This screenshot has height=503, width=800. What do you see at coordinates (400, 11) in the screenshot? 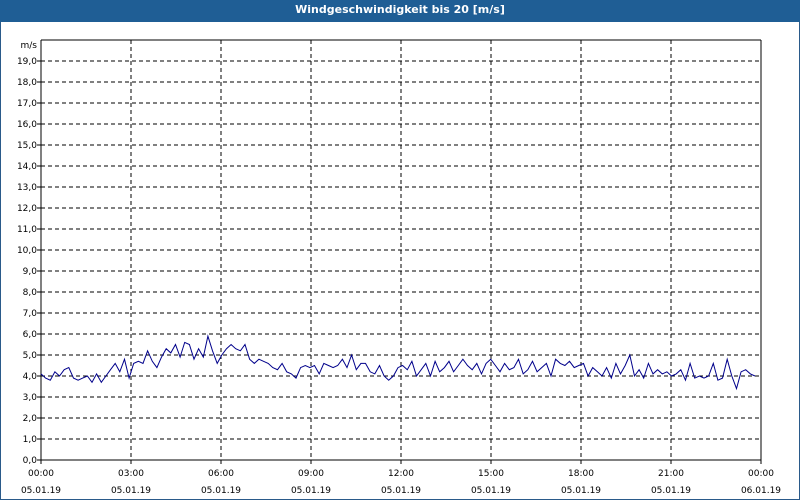
I see `chart-title: Windgeschwindigkeit bis 20 [m/s]` at bounding box center [400, 11].